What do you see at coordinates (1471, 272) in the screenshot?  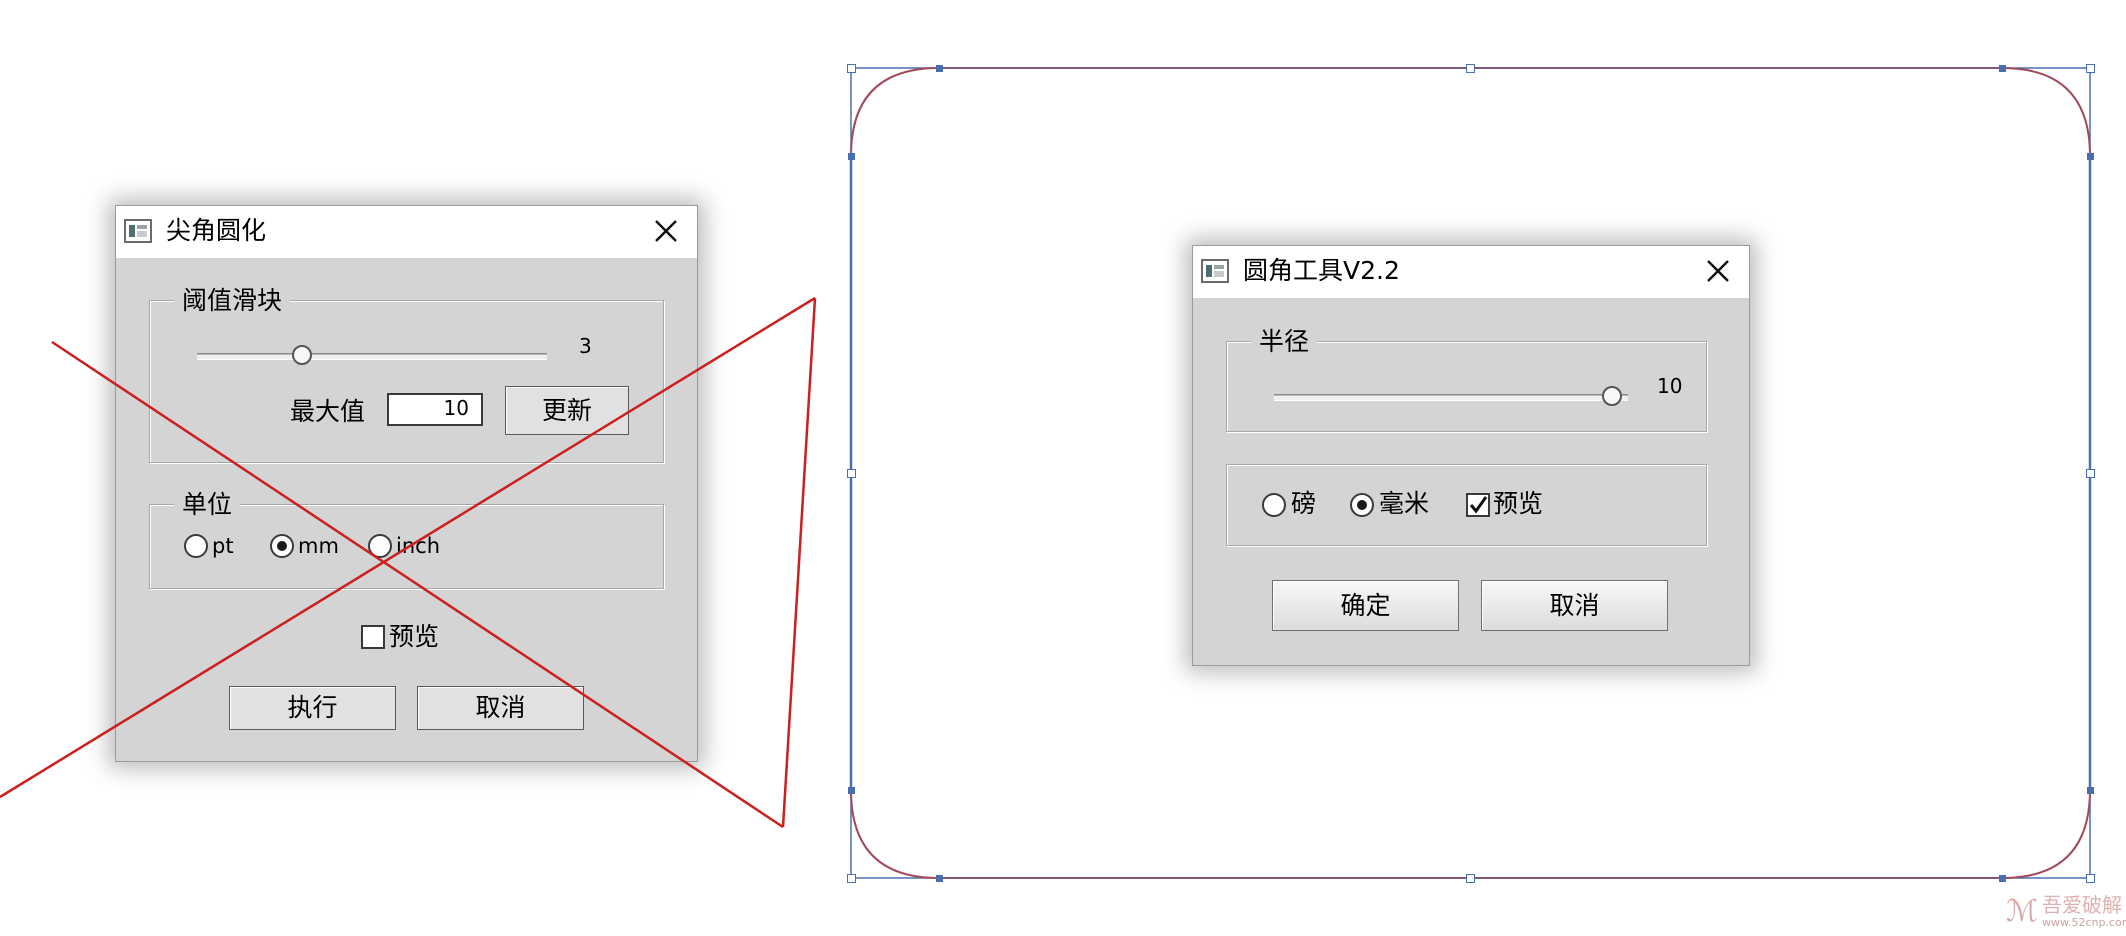 I see `new-dialog-titlebar: 圆角工具V2.2` at bounding box center [1471, 272].